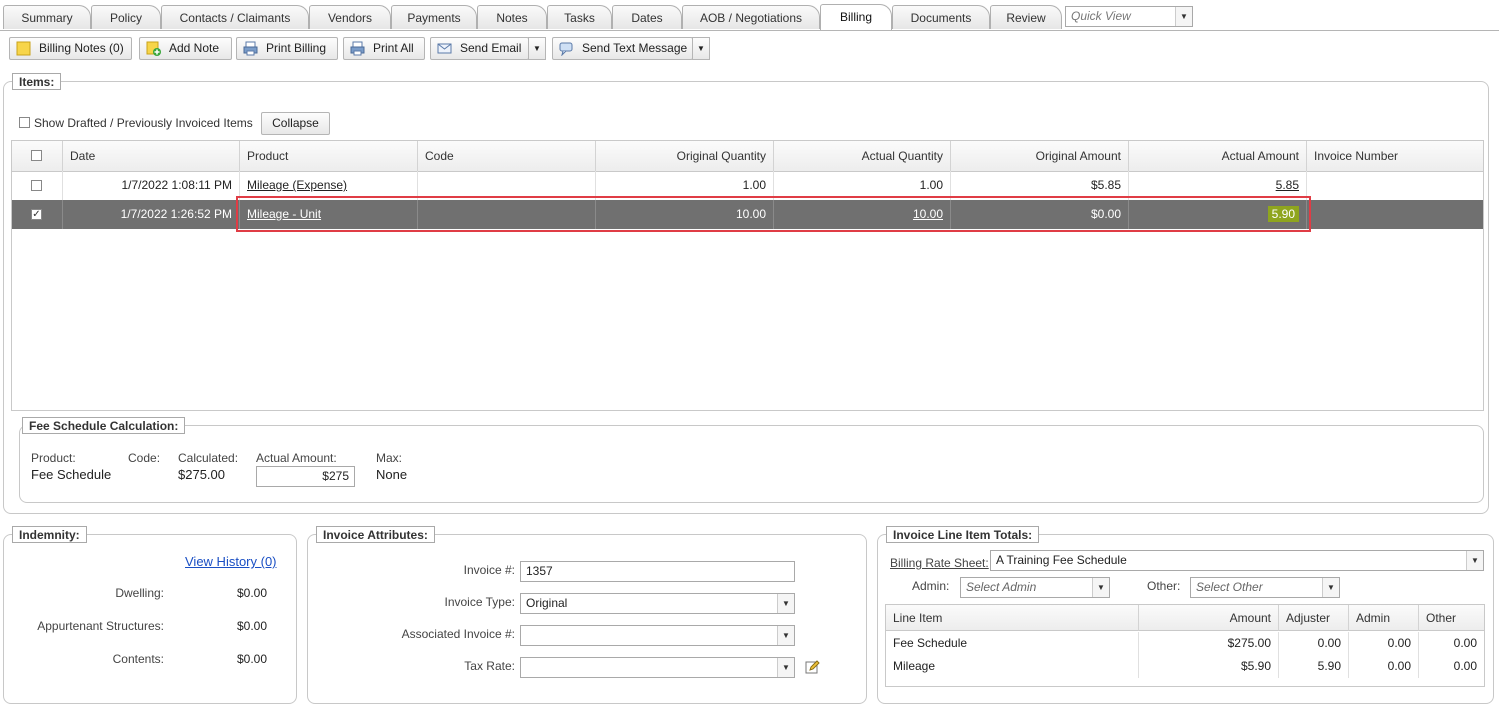  I want to click on tab-documents: Documents, so click(941, 17).